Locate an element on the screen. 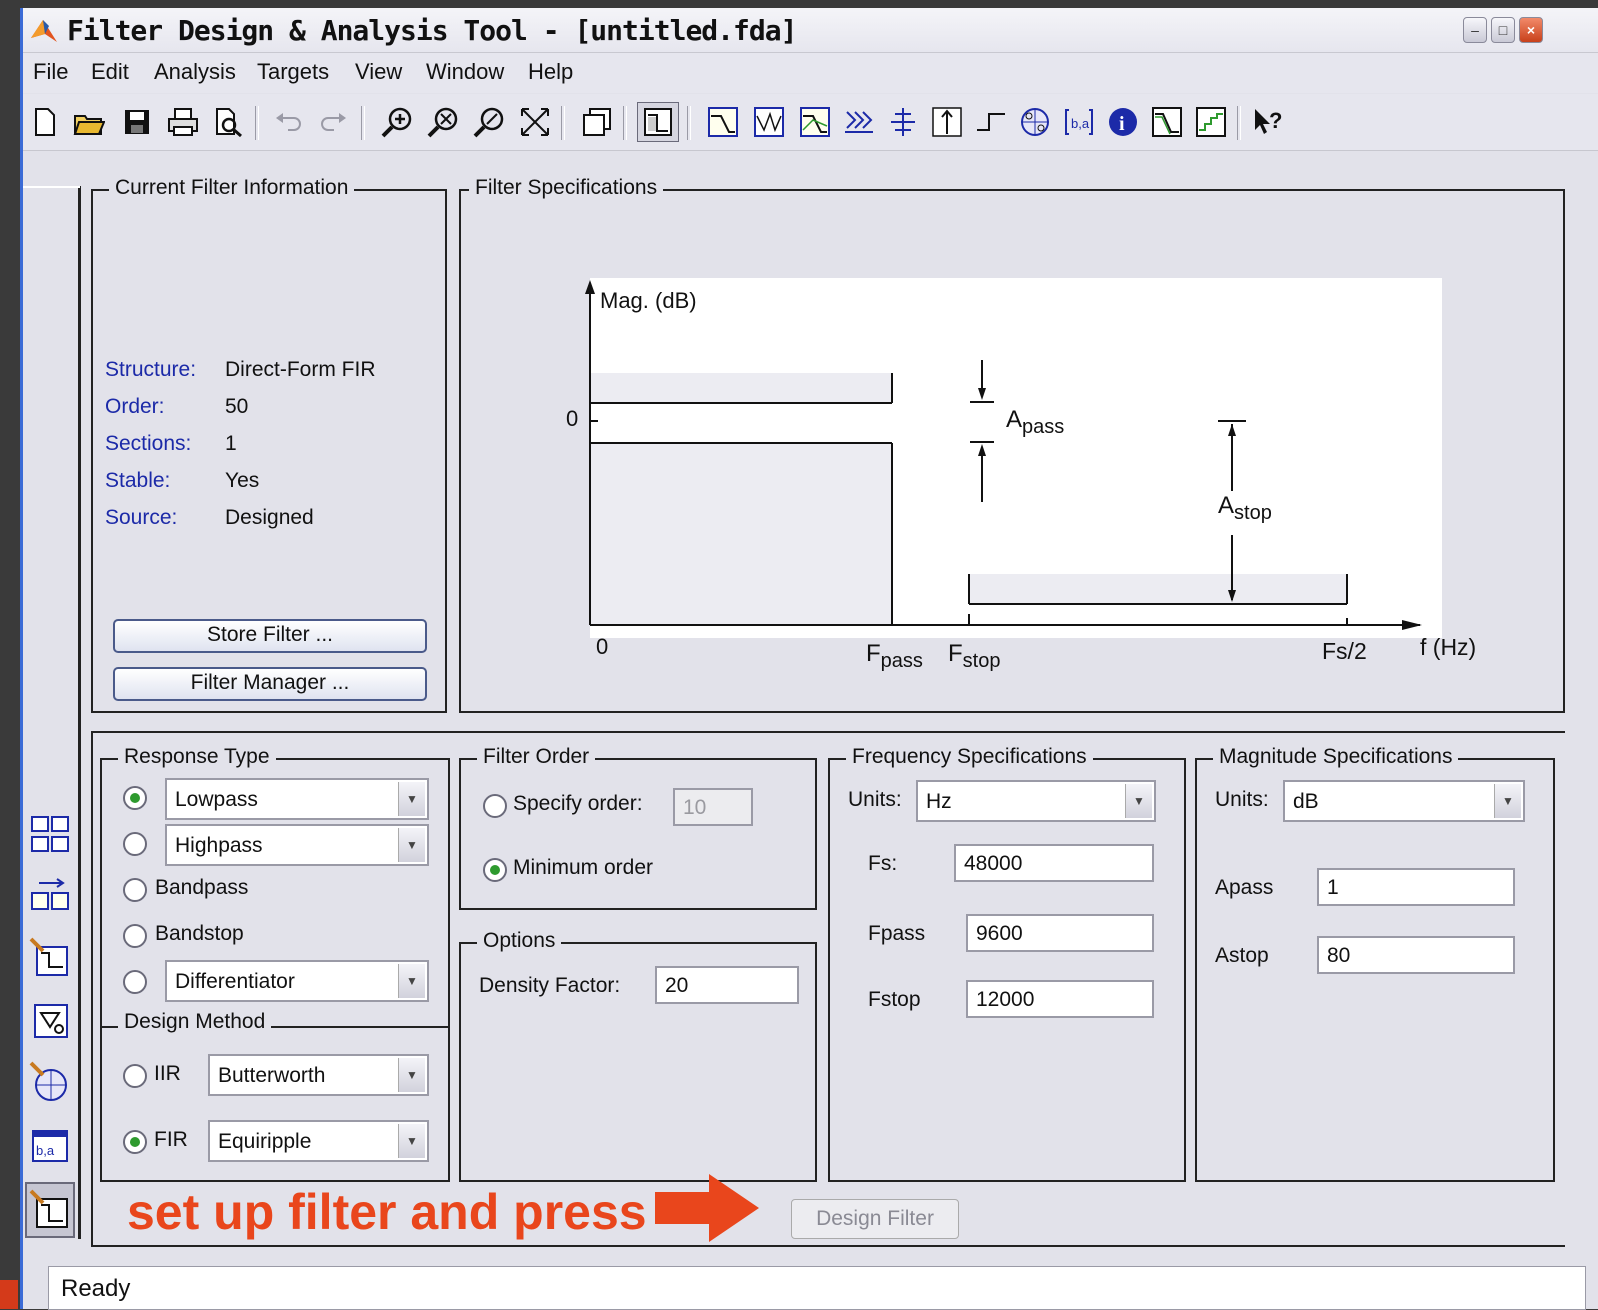  redo-icon is located at coordinates (333, 122).